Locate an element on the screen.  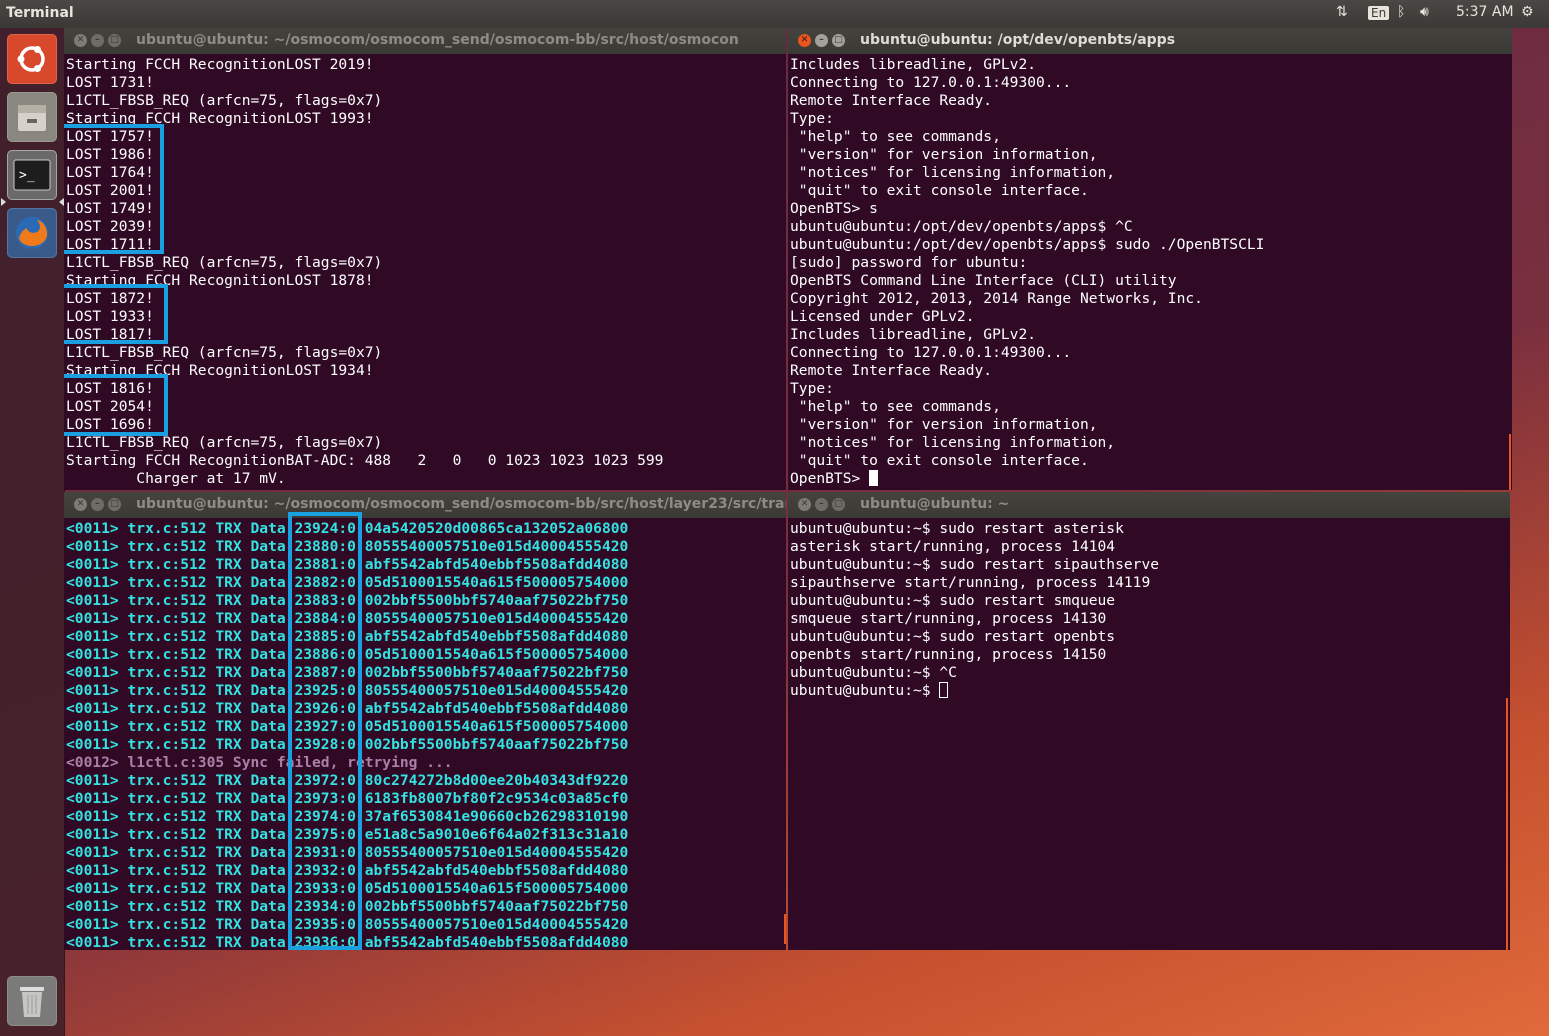
files-icon is located at coordinates (32, 117).